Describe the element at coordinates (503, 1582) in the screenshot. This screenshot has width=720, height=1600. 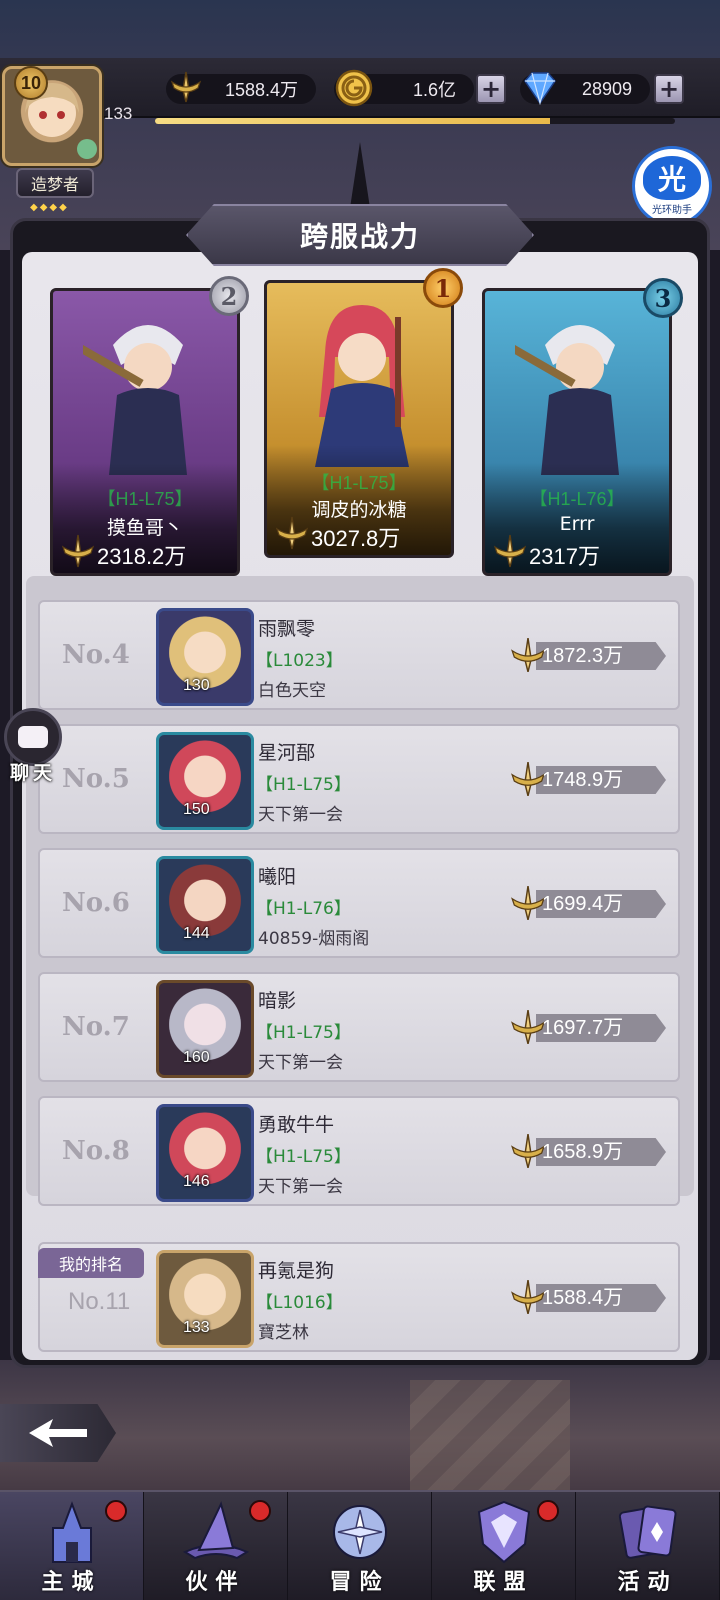
I see `nav-label: 联盟` at that location.